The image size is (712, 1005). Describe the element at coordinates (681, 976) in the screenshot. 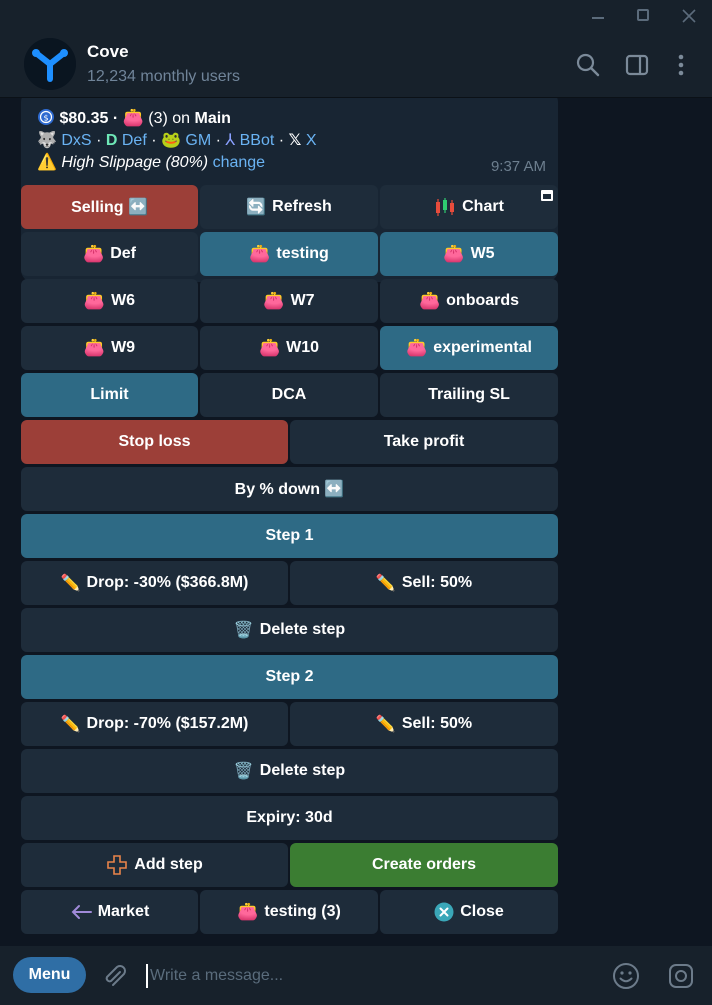

I see `camera-button` at that location.